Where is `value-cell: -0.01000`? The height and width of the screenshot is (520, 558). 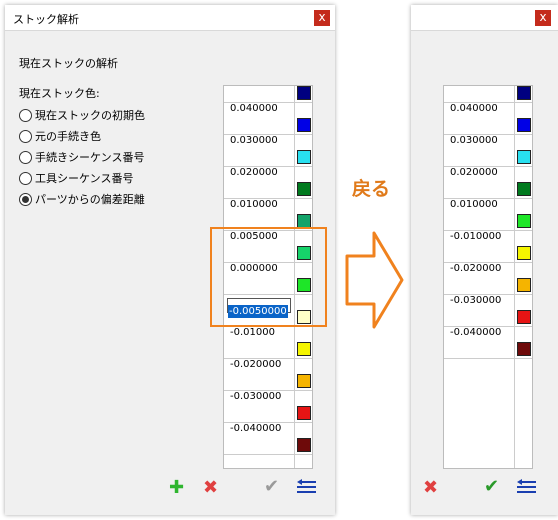 value-cell: -0.01000 is located at coordinates (252, 332).